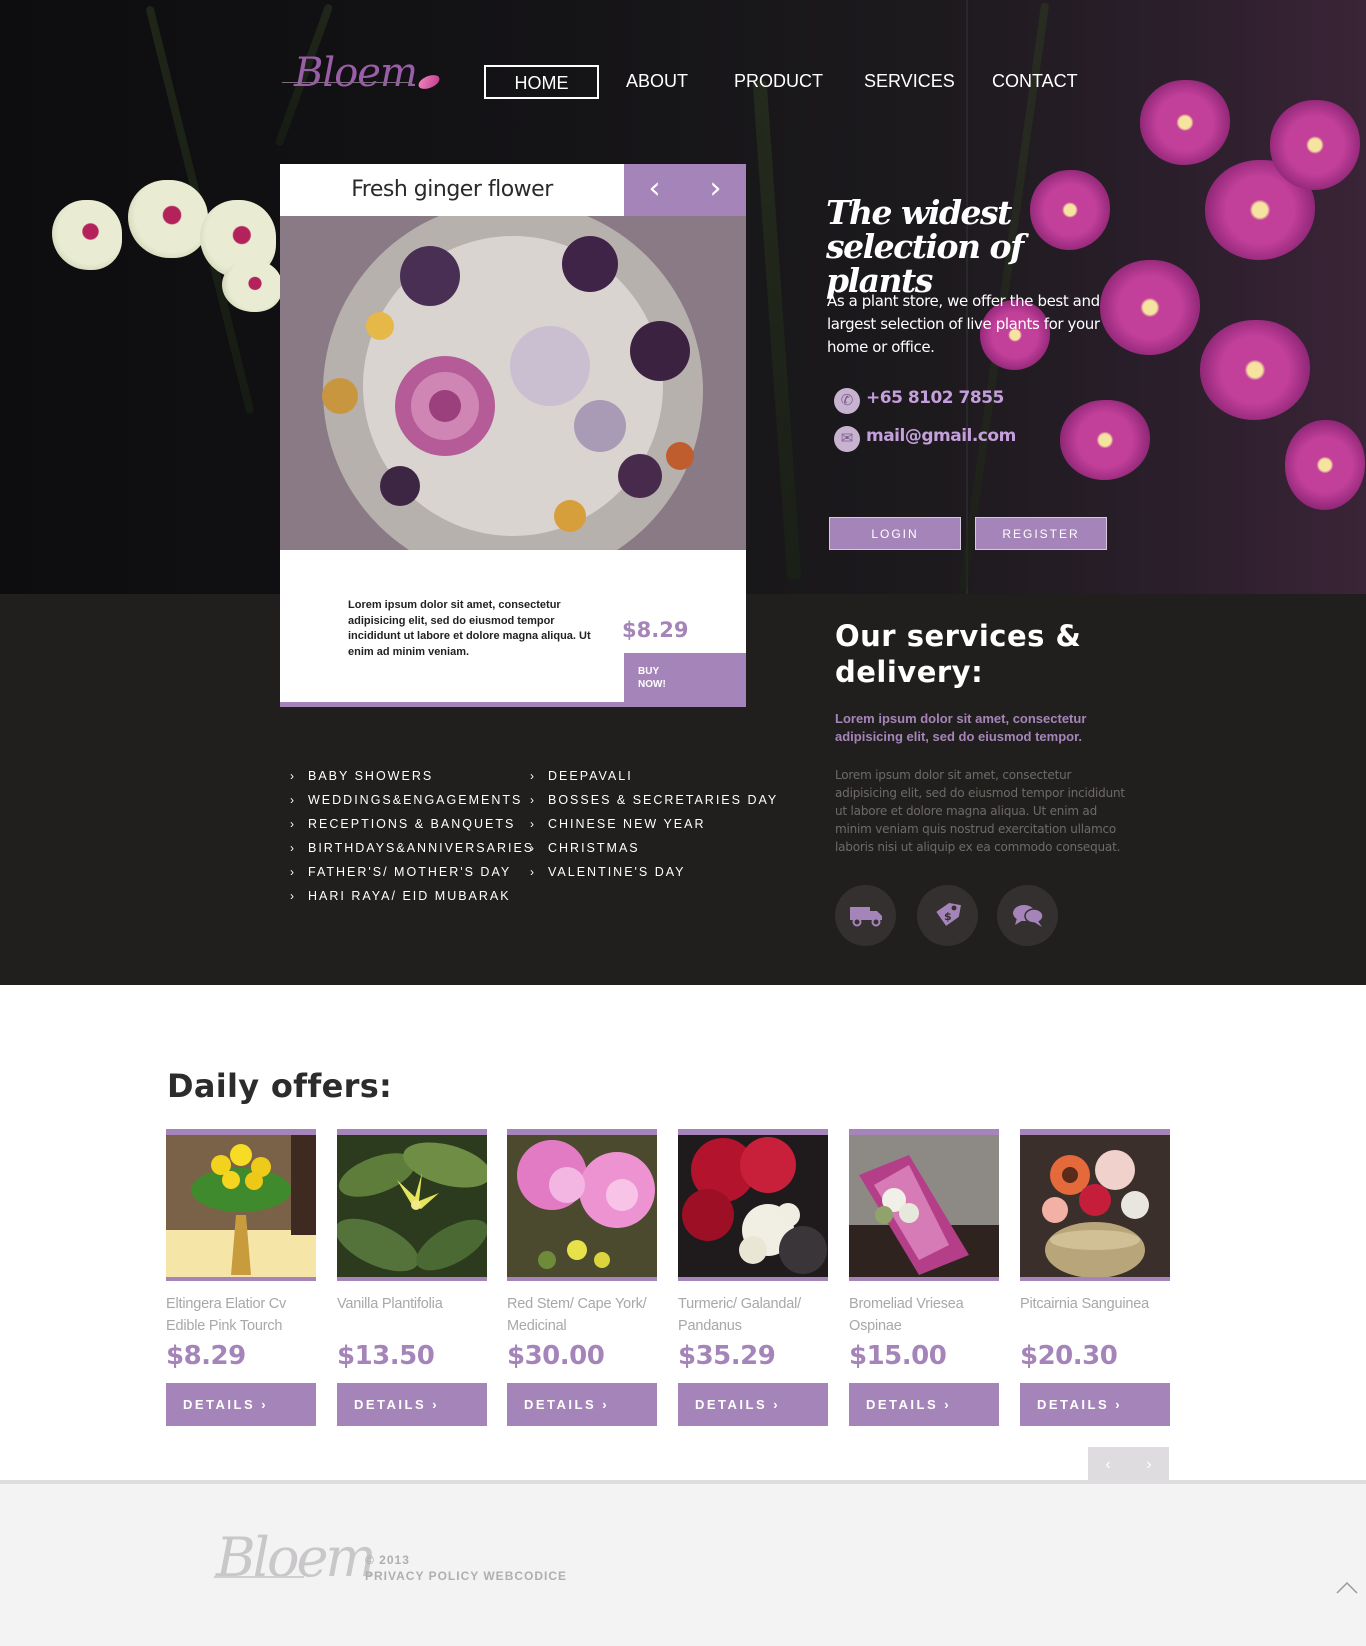 The width and height of the screenshot is (1366, 1646). Describe the element at coordinates (941, 436) in the screenshot. I see `email-address: mail@gmail.com` at that location.